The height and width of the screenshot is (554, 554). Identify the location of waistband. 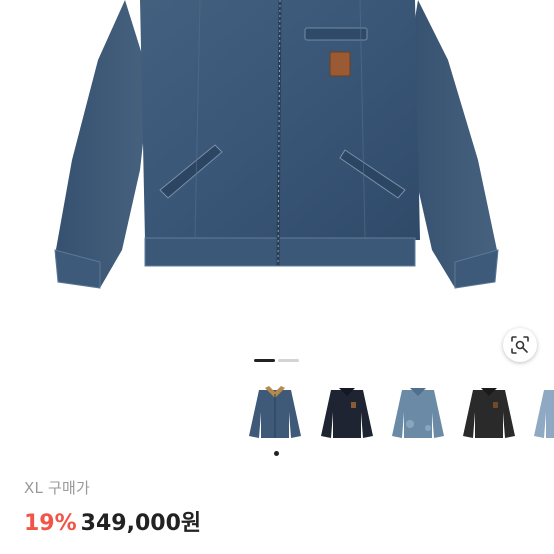
(280, 252).